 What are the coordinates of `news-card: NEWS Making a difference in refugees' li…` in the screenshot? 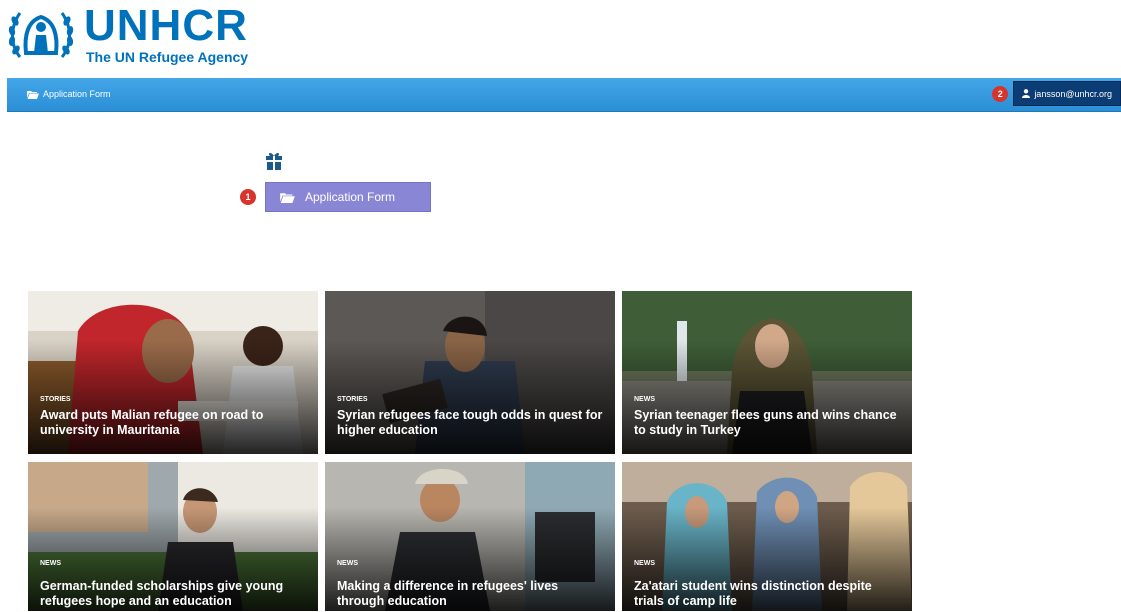 It's located at (470, 536).